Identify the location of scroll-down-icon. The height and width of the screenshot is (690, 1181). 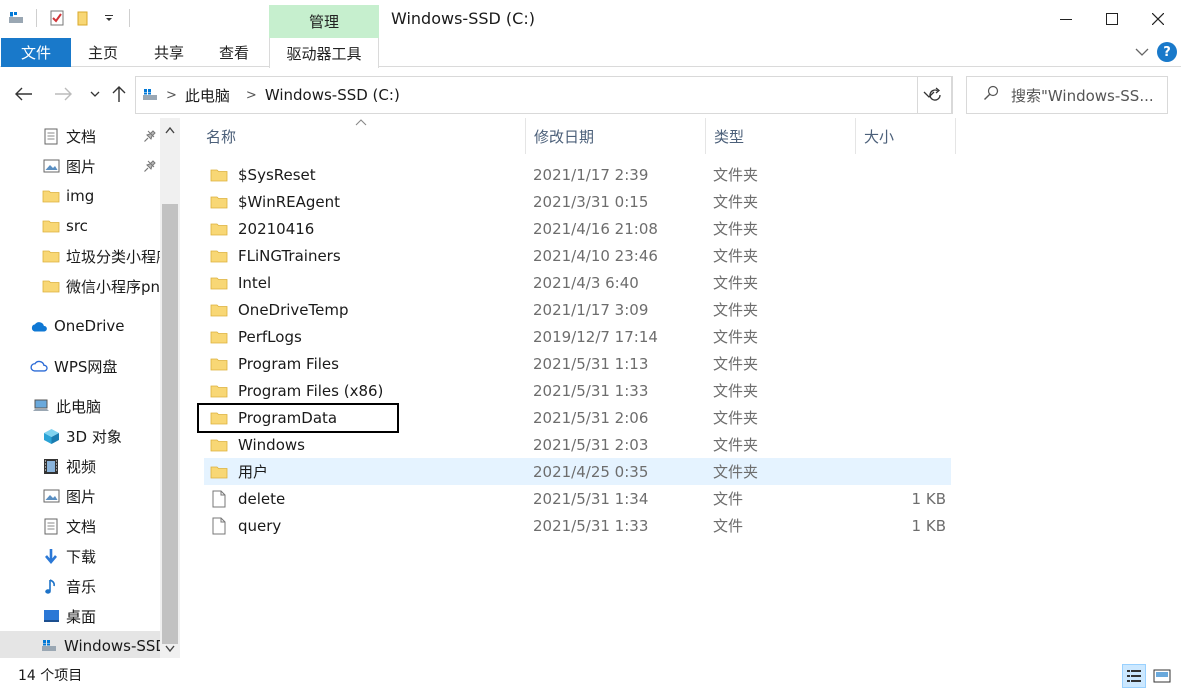
(170, 648).